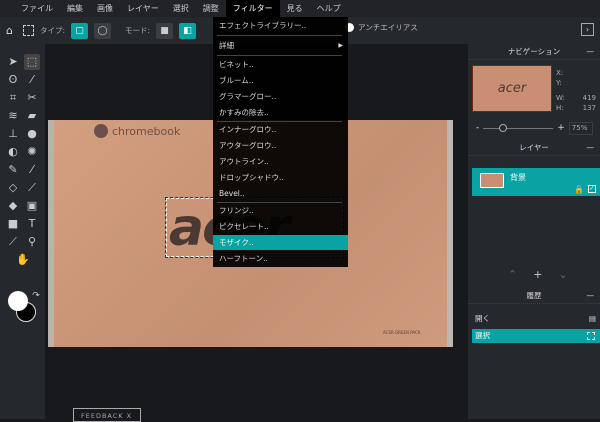 The width and height of the screenshot is (600, 422). What do you see at coordinates (13, 80) in the screenshot?
I see `lasso-tool-icon: ʘ` at bounding box center [13, 80].